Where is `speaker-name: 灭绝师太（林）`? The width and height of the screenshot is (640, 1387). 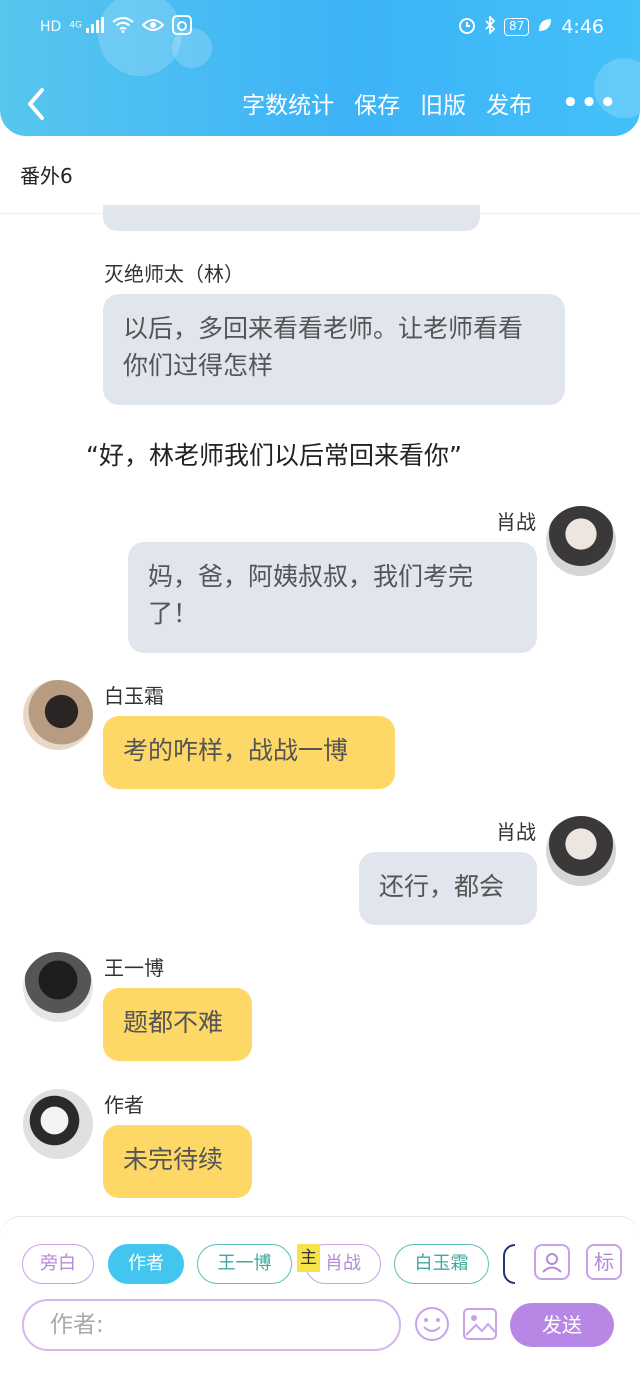
speaker-name: 灭绝师太（林） is located at coordinates (174, 274).